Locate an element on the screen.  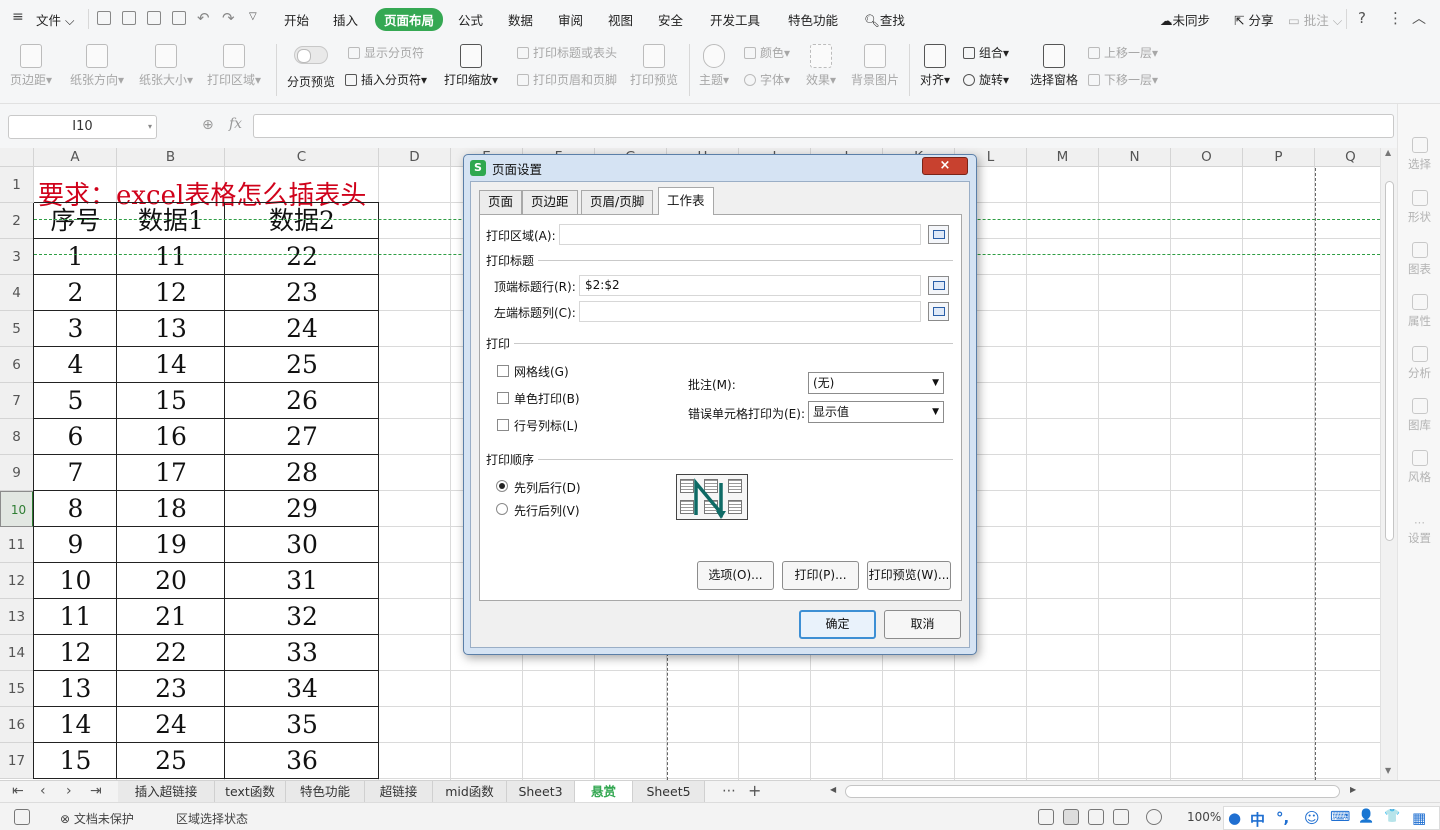
column-header-b: B is located at coordinates (171, 157).